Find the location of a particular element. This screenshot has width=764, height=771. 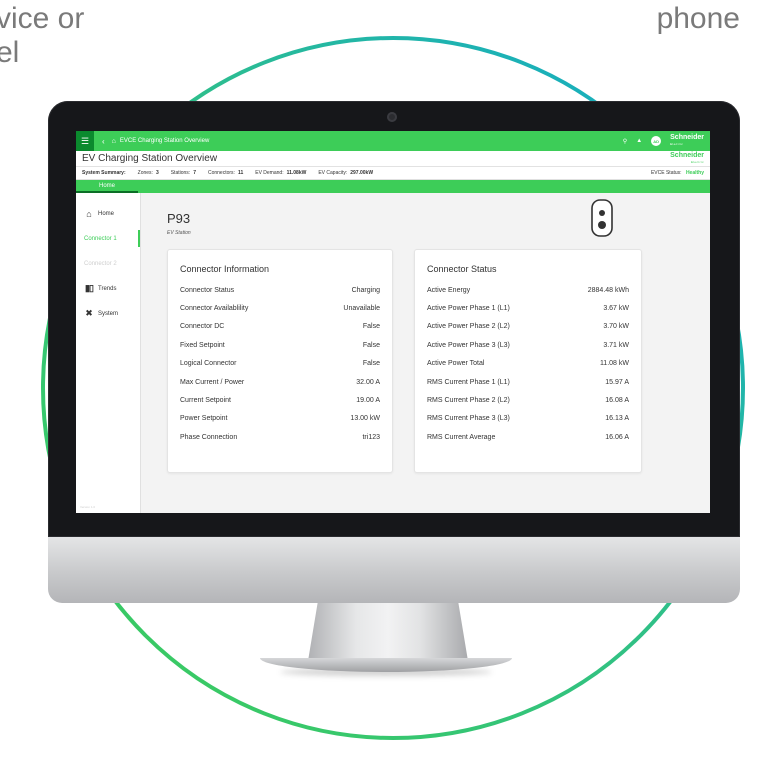

table-row: Logical Connector False is located at coordinates (280, 364).